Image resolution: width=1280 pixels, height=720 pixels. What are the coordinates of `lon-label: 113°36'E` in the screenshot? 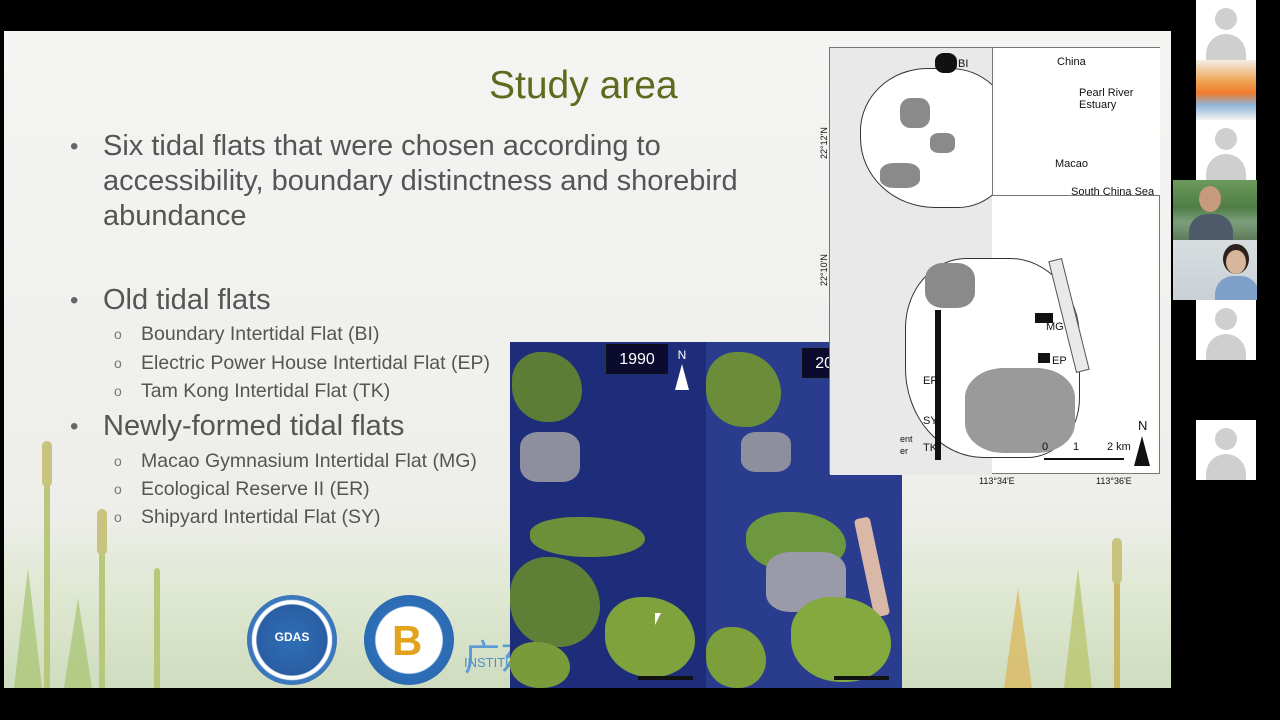 It's located at (1114, 481).